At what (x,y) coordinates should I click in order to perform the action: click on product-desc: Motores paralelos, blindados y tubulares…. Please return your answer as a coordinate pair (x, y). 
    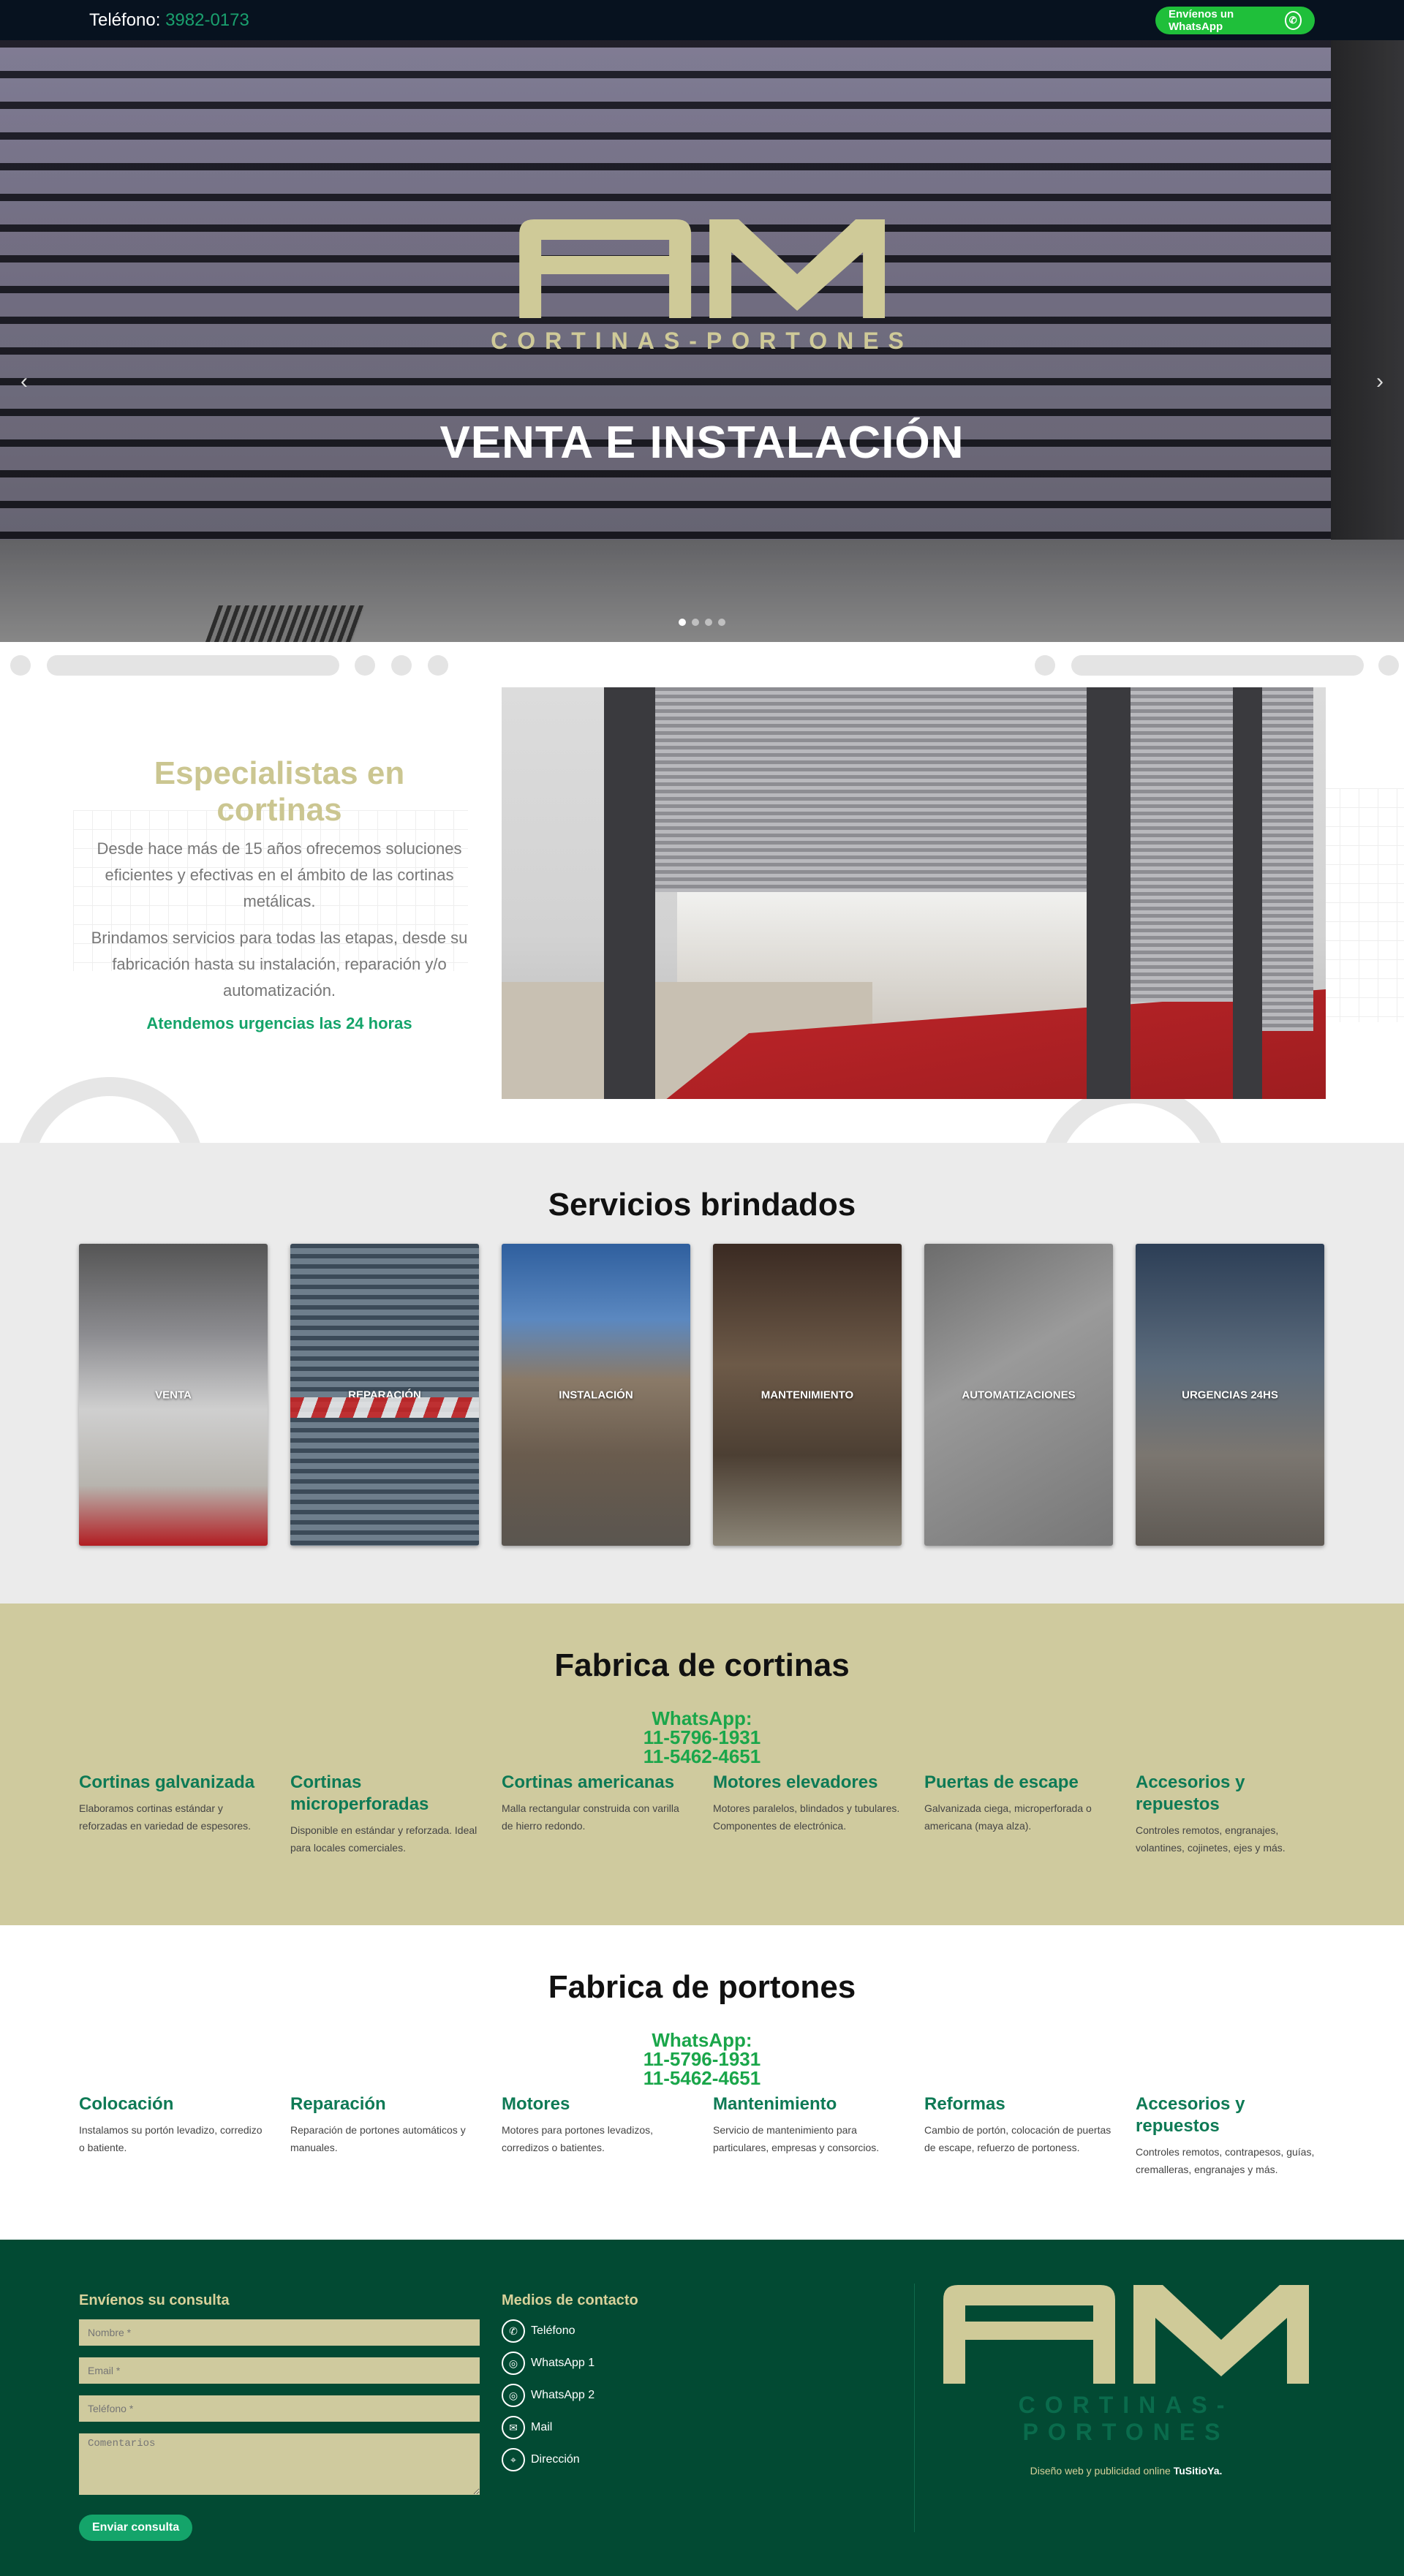
    Looking at the image, I should click on (806, 1817).